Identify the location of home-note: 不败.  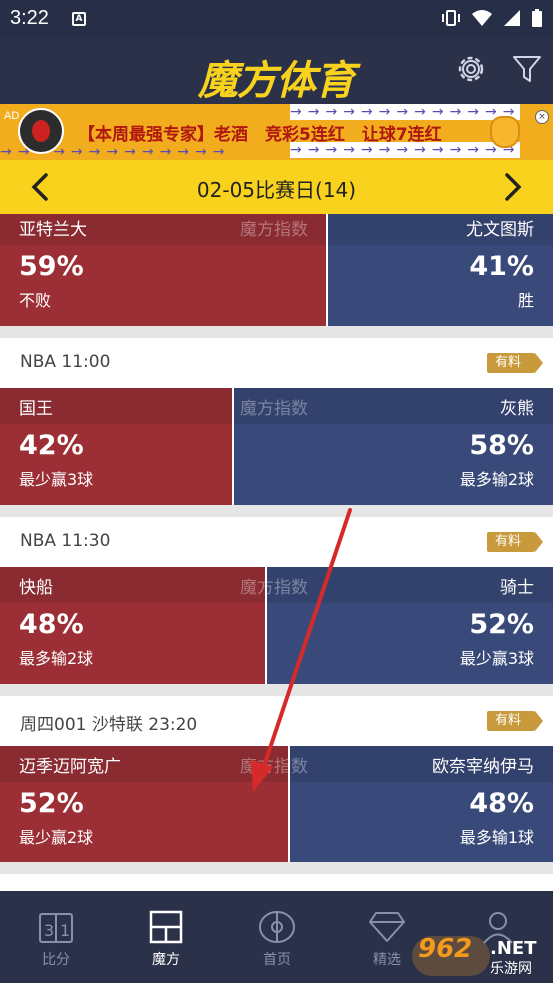
(35, 300).